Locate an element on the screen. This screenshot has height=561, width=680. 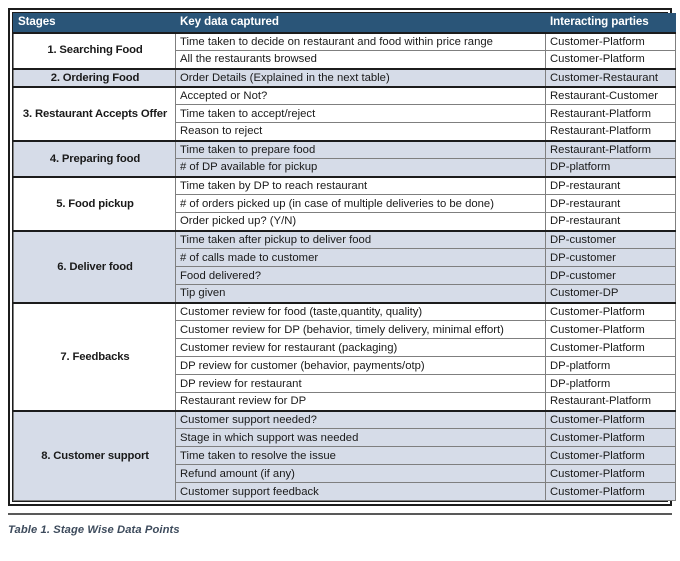
column-header-key-data-captured: Key data captured is located at coordinates (360, 23).